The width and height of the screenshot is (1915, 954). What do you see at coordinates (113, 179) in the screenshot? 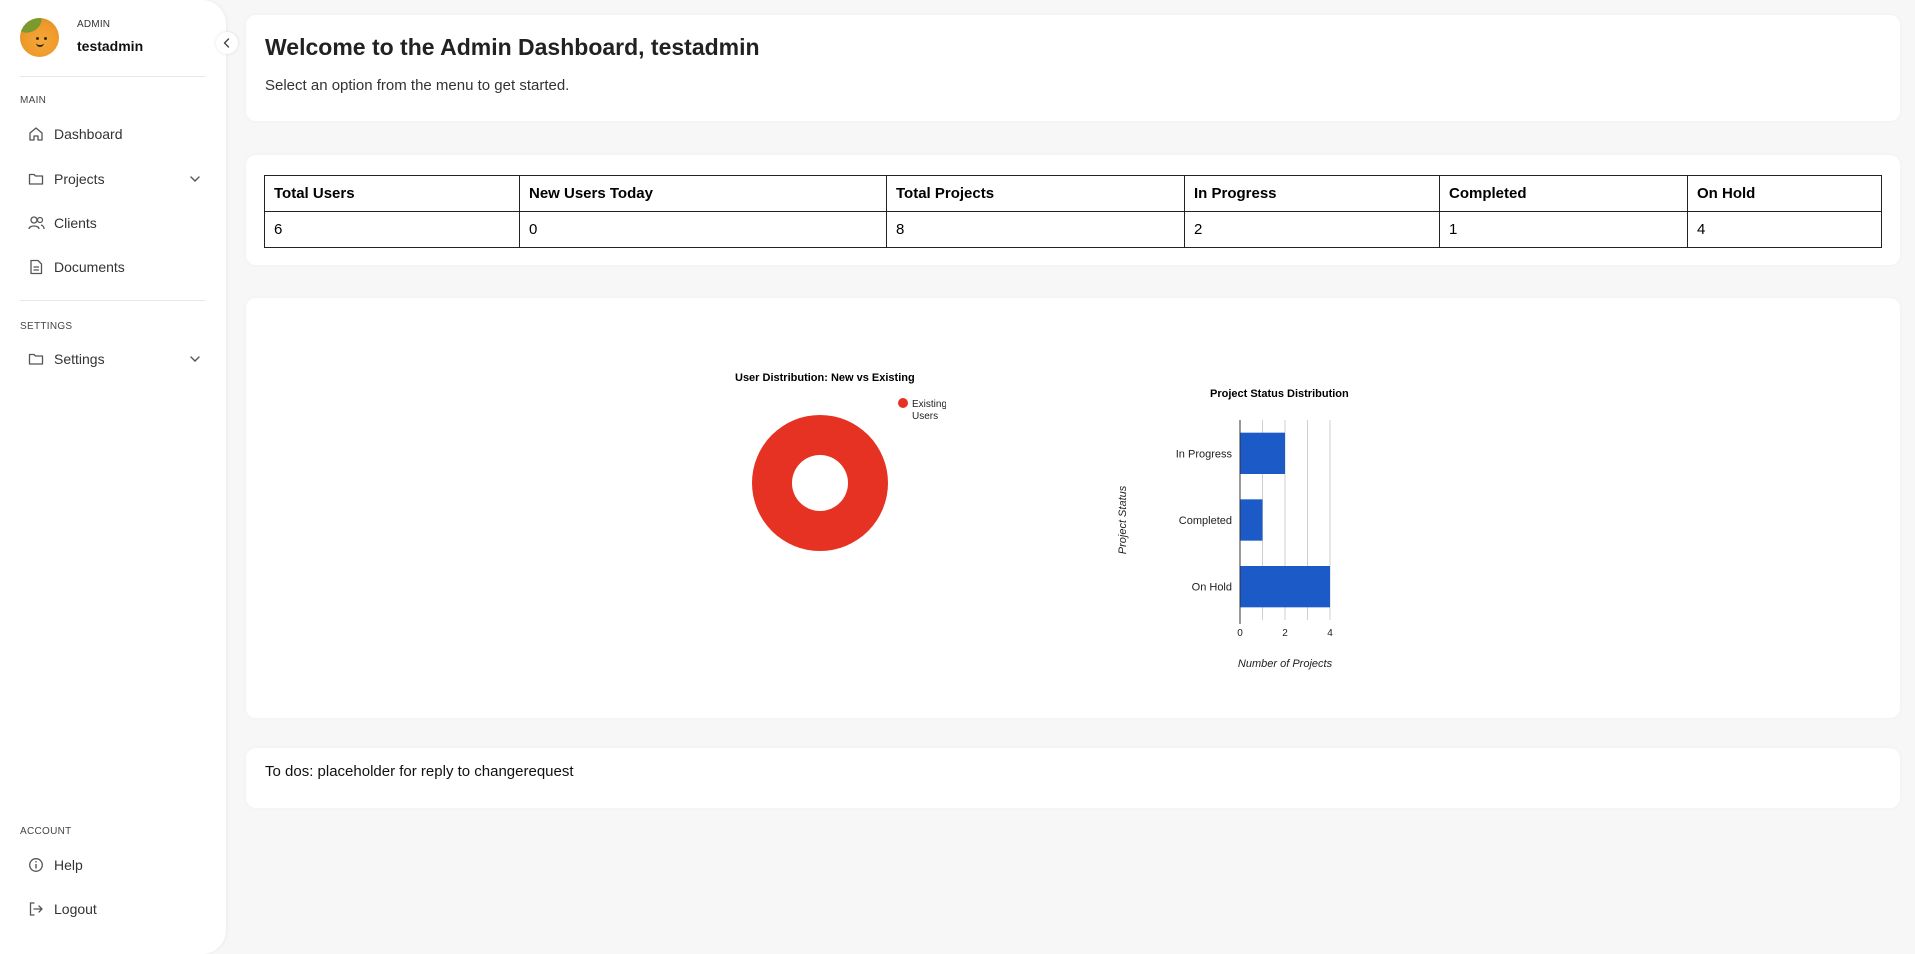
I see `sidebar-item-projects: Projects` at bounding box center [113, 179].